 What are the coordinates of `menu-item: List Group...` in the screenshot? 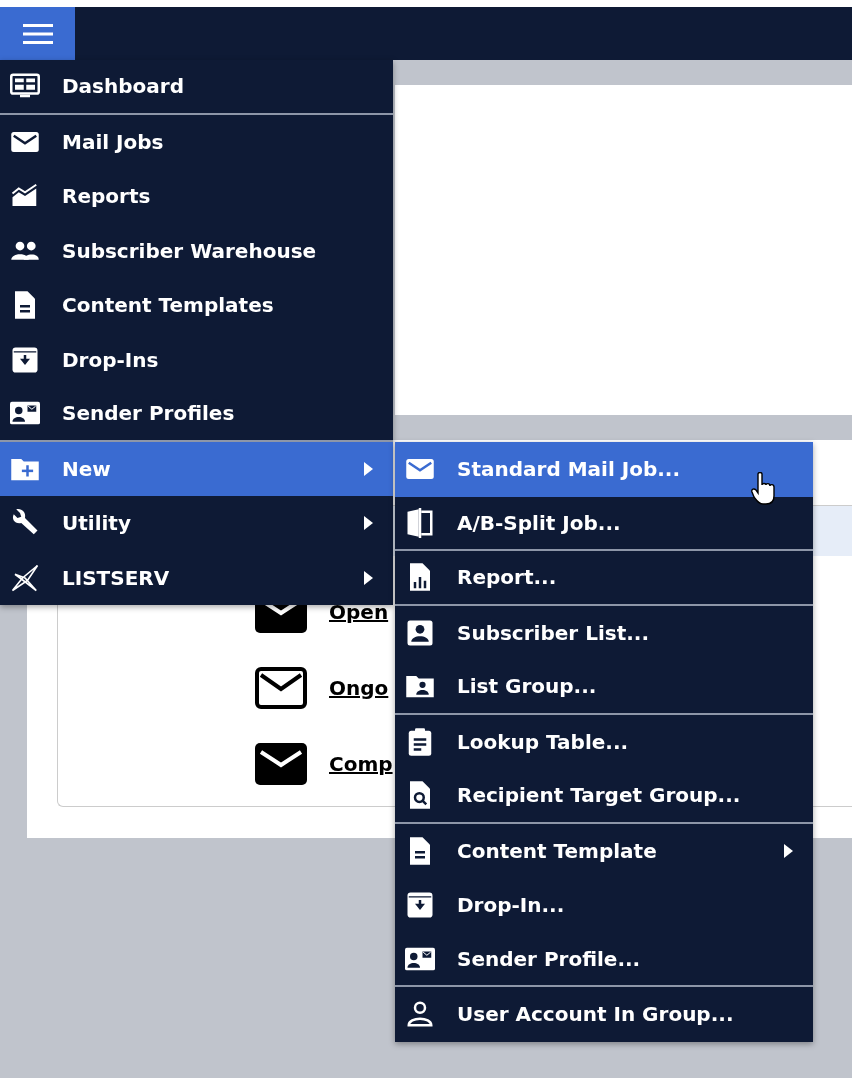 It's located at (604, 687).